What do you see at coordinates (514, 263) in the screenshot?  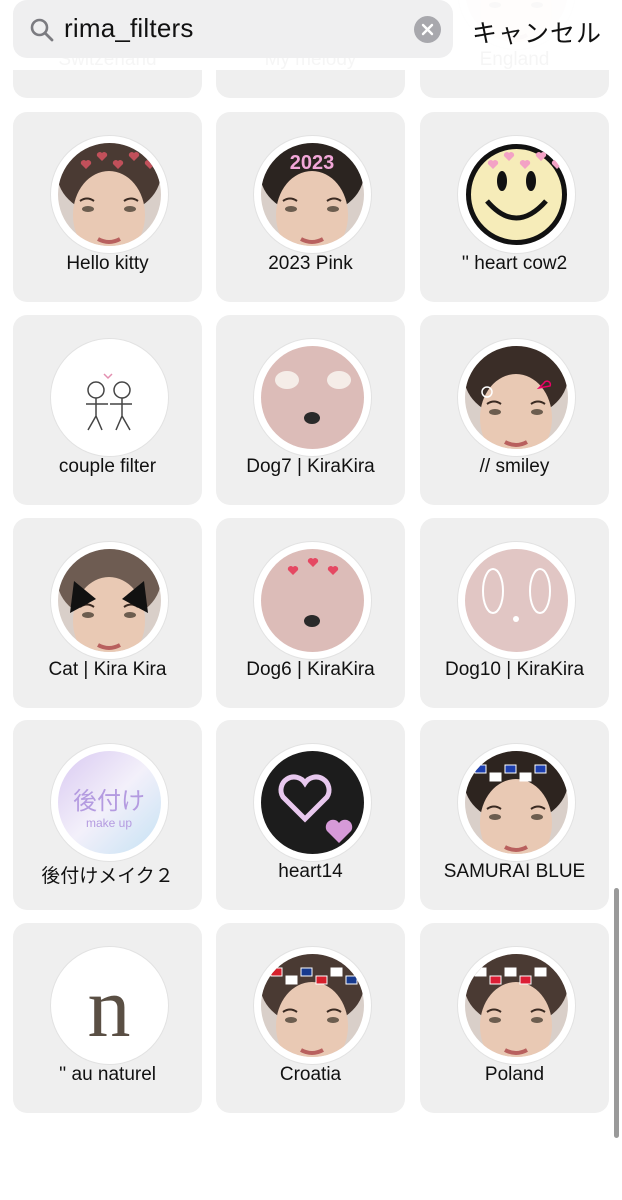 I see `filter-label: '' heart cow2` at bounding box center [514, 263].